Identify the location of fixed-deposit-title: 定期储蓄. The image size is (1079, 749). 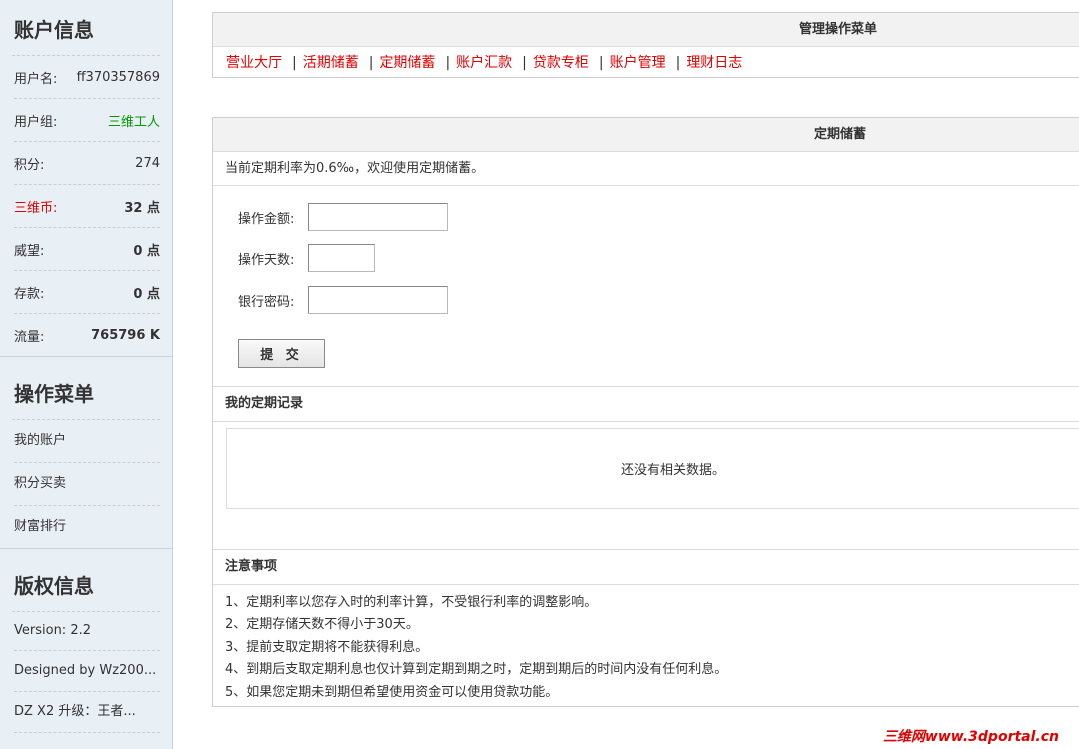
(840, 134).